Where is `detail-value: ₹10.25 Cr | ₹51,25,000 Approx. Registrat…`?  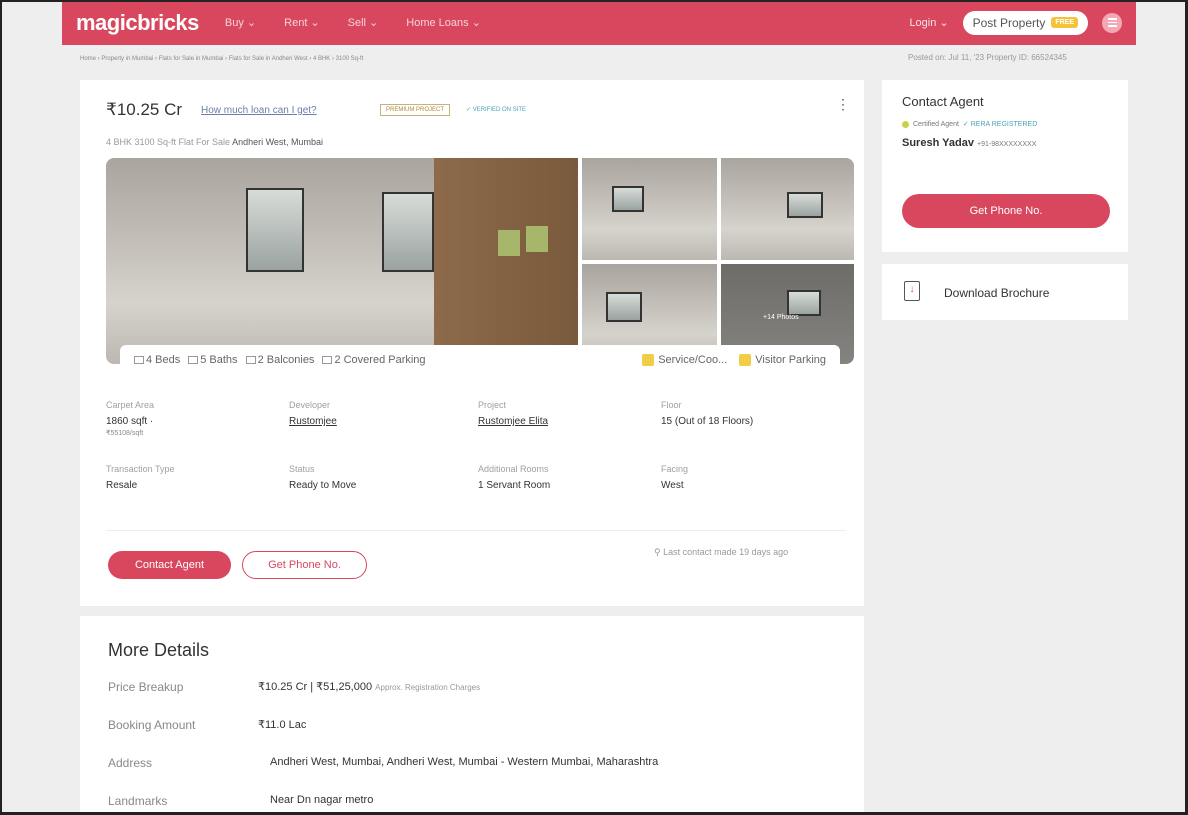 detail-value: ₹10.25 Cr | ₹51,25,000 Approx. Registrat… is located at coordinates (369, 686).